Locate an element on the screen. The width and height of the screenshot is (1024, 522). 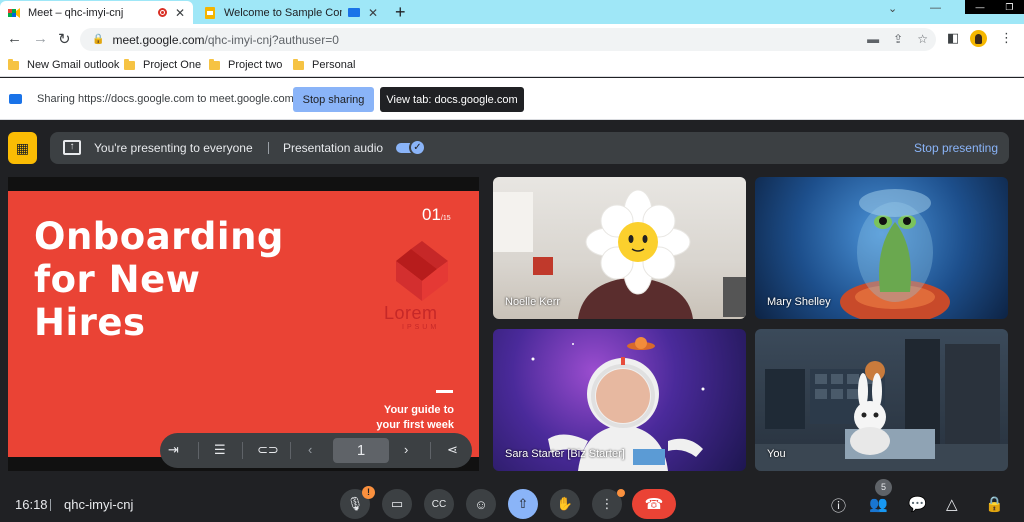
url-path: /qhc-imyi-cnj?authuser=0 is located at coordinates (271, 39).